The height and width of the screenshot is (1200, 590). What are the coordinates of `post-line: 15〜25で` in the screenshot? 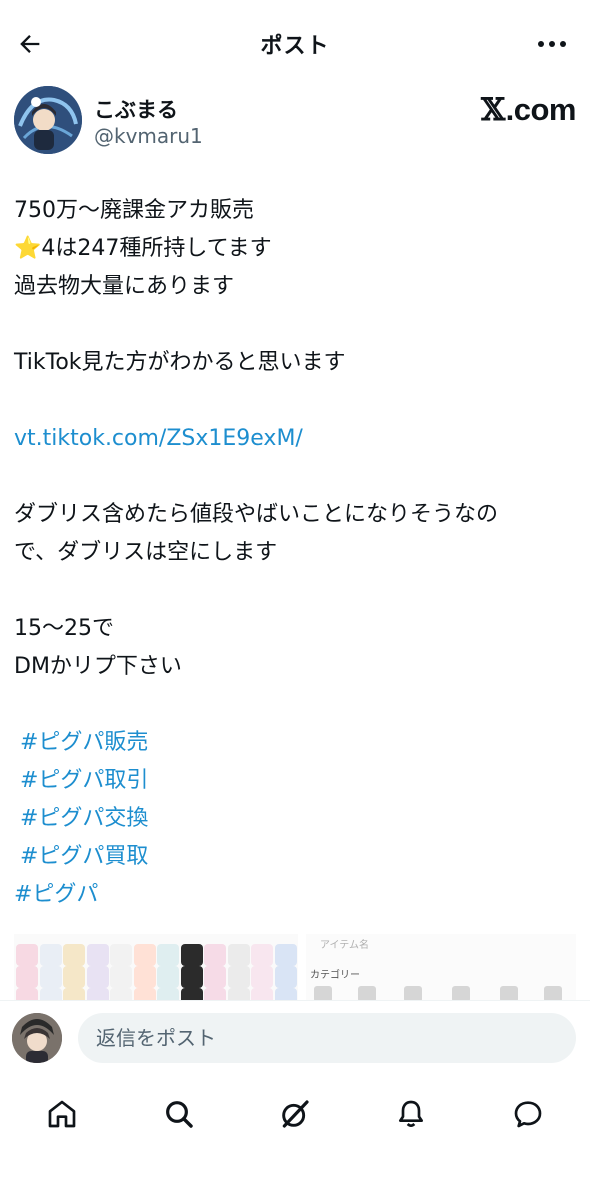 It's located at (64, 628).